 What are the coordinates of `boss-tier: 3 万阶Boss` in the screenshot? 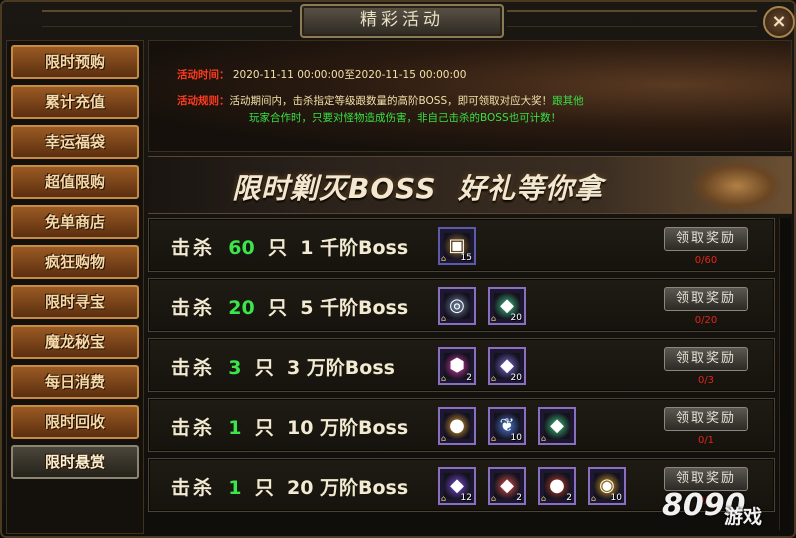 It's located at (340, 368).